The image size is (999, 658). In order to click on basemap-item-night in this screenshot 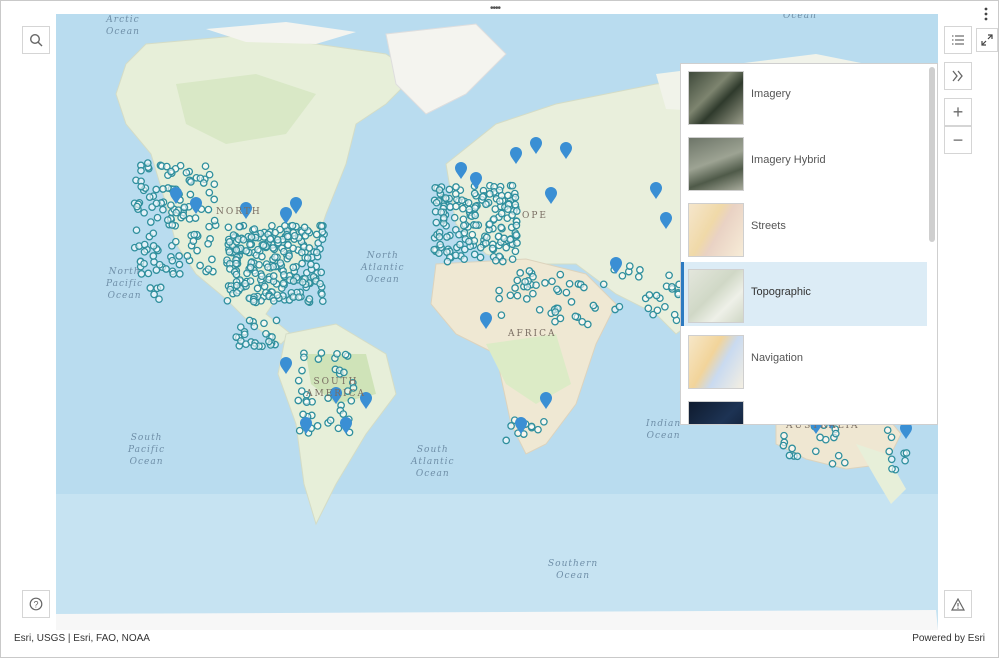, I will do `click(804, 409)`.